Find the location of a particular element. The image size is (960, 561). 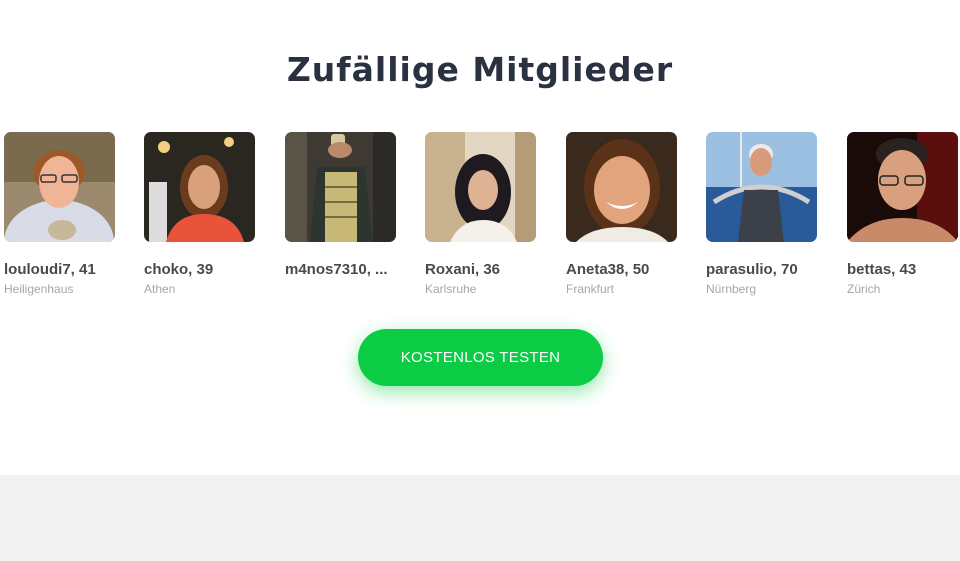

member-card: parasulio, 70 Nürnberg is located at coordinates (761, 214).